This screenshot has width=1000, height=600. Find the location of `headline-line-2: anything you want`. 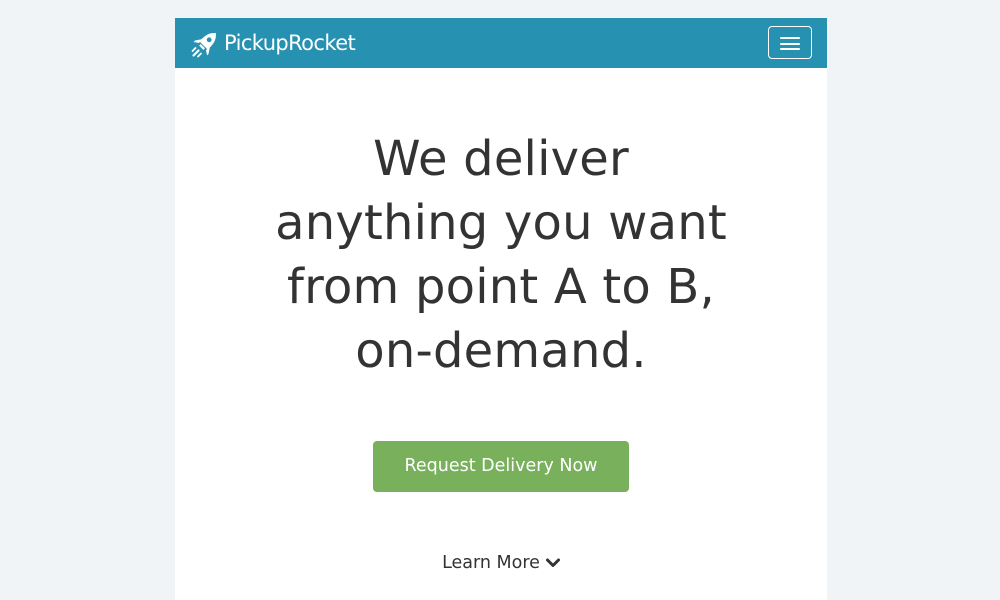

headline-line-2: anything you want is located at coordinates (501, 223).